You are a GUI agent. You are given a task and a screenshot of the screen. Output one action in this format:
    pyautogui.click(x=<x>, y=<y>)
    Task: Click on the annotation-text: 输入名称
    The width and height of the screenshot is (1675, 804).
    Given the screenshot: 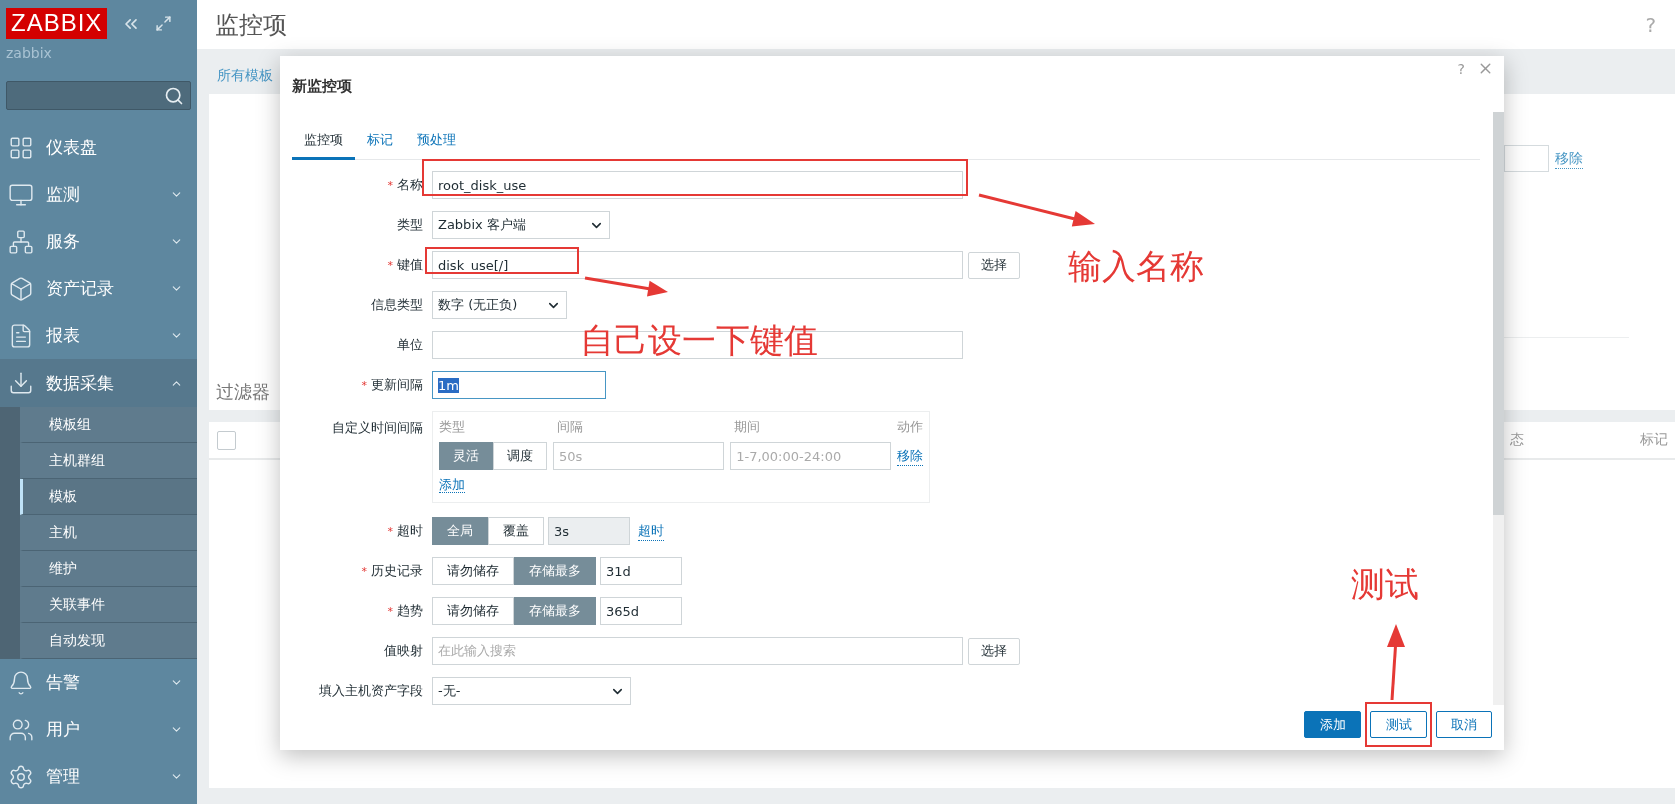 What is the action you would take?
    pyautogui.click(x=1136, y=266)
    